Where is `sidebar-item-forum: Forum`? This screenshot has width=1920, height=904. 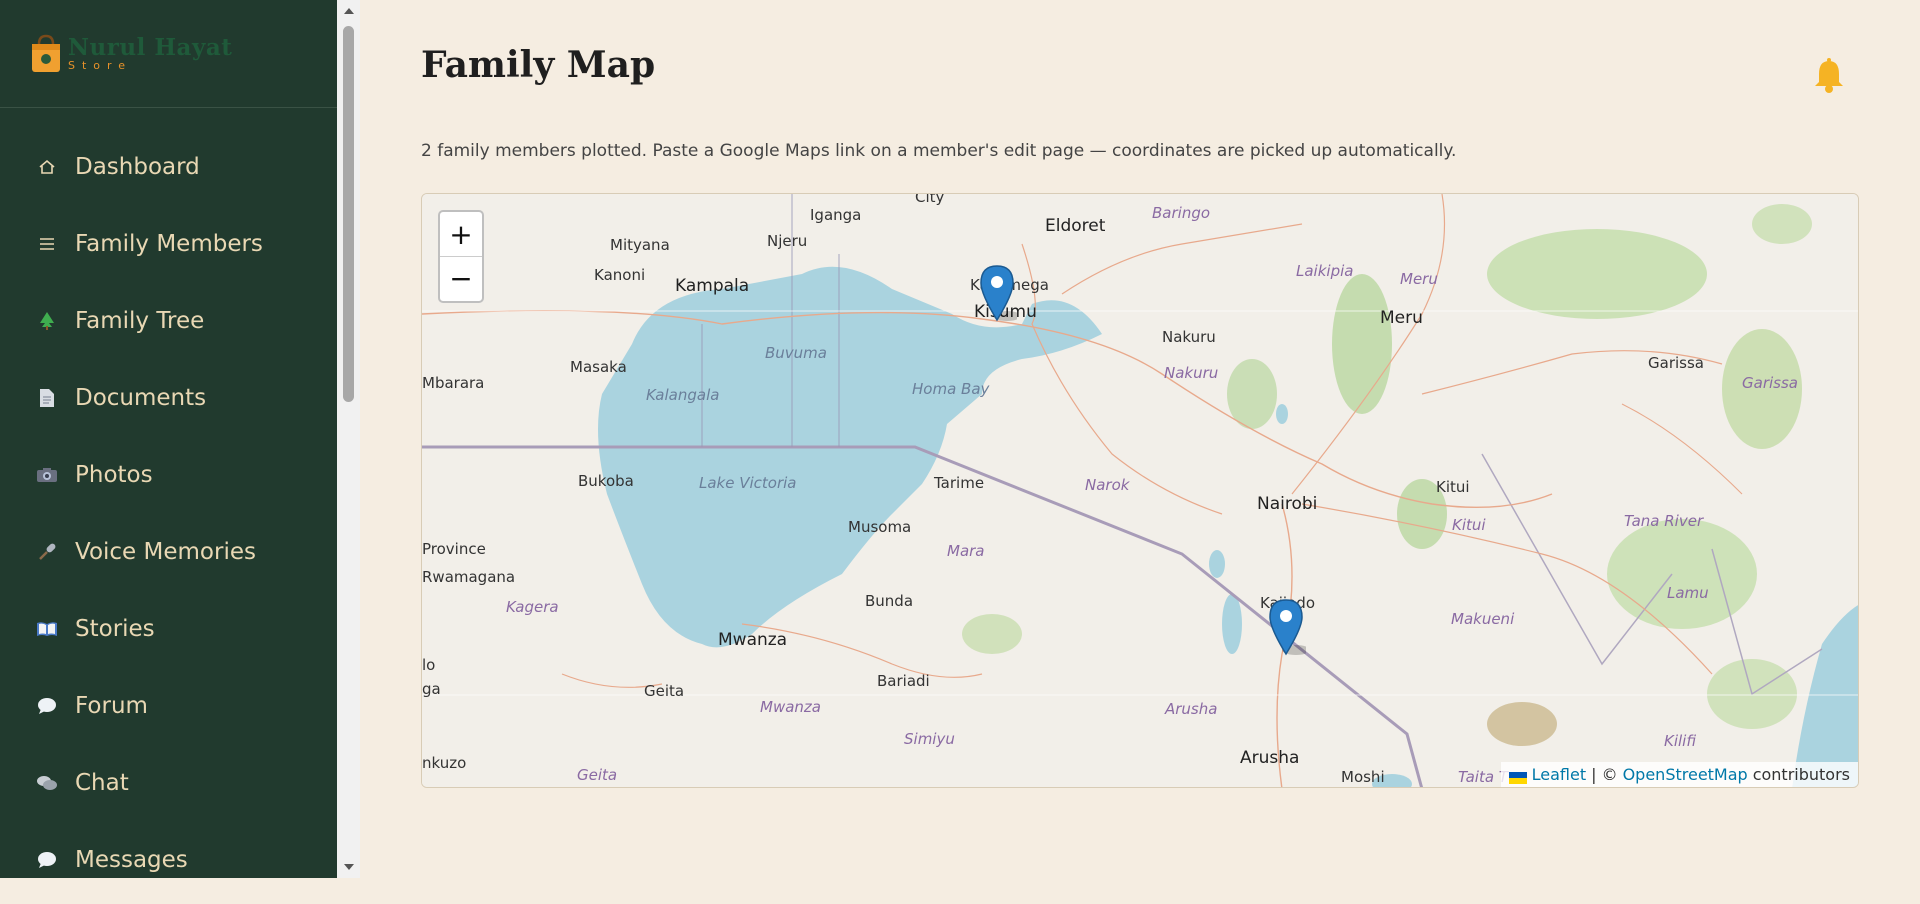 sidebar-item-forum: Forum is located at coordinates (168, 705).